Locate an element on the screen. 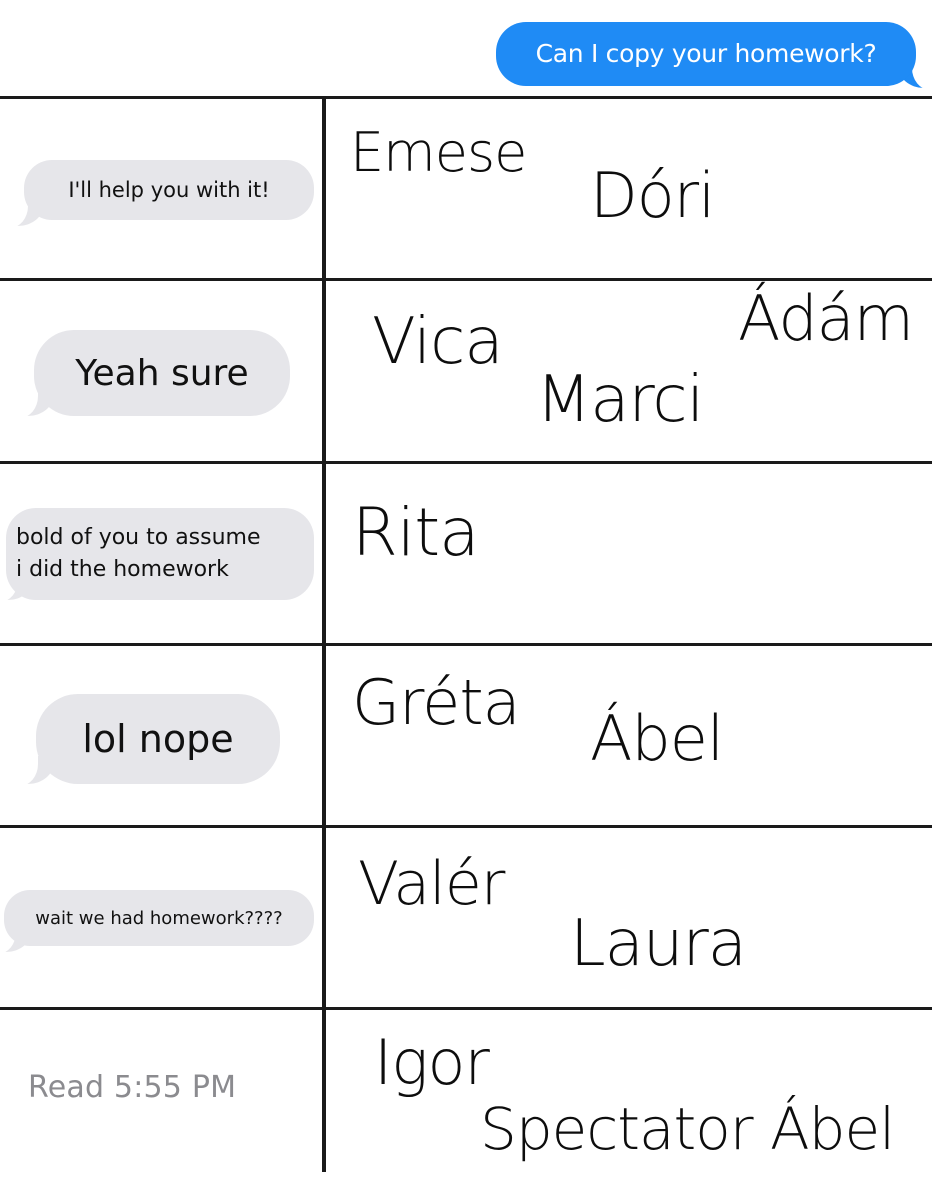 The height and width of the screenshot is (1181, 945). name-rita: Rita is located at coordinates (416, 532).